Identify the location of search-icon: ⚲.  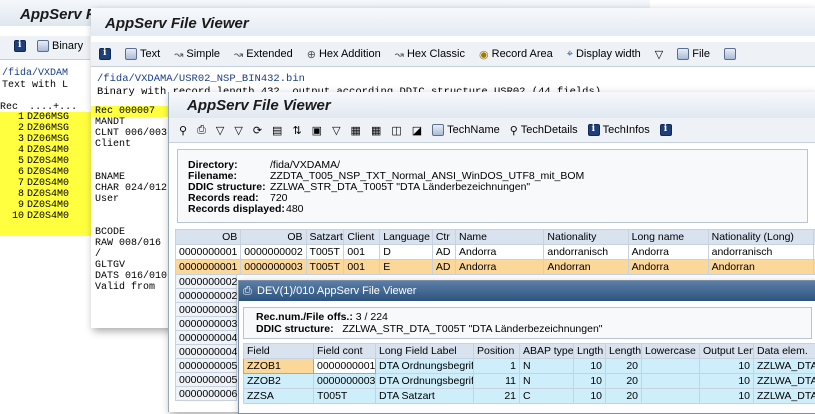
(183, 130).